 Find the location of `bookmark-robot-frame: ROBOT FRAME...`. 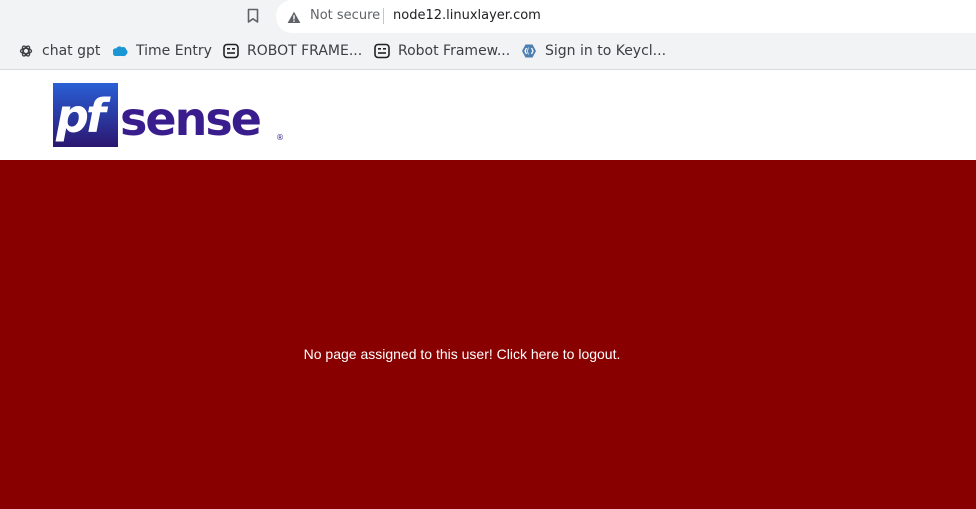

bookmark-robot-frame: ROBOT FRAME... is located at coordinates (292, 51).